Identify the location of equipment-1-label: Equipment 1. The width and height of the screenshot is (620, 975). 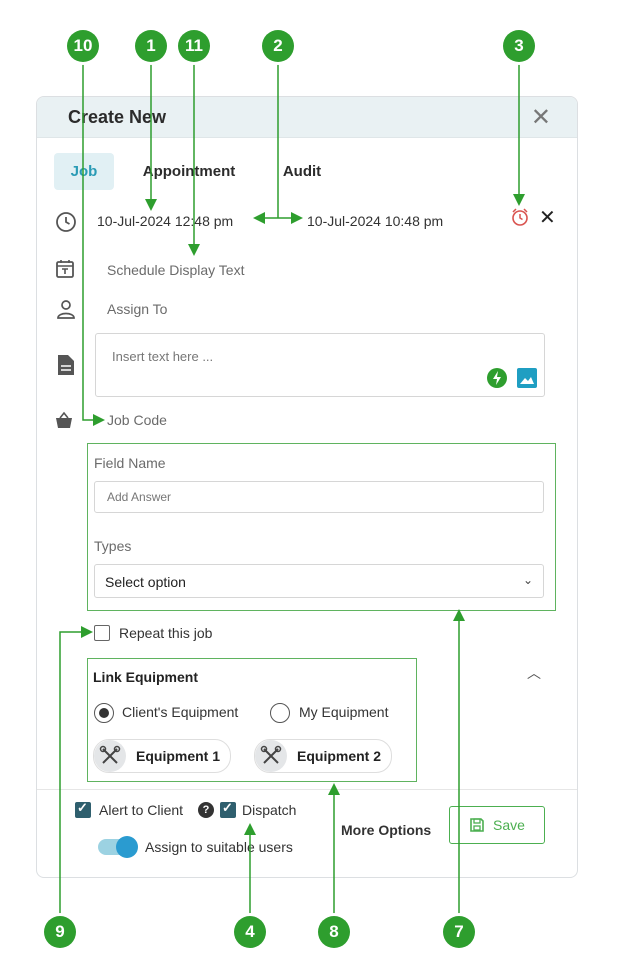
(178, 756).